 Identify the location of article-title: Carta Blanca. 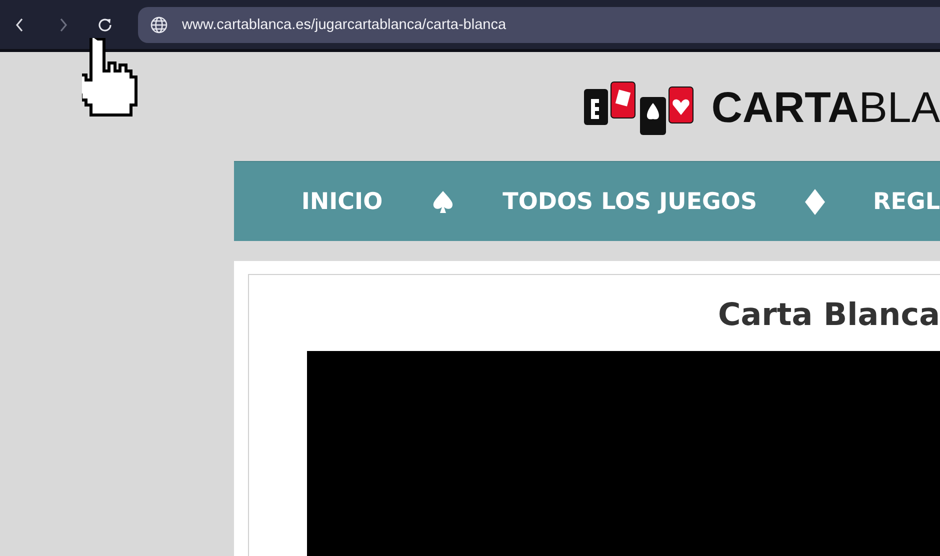
(829, 315).